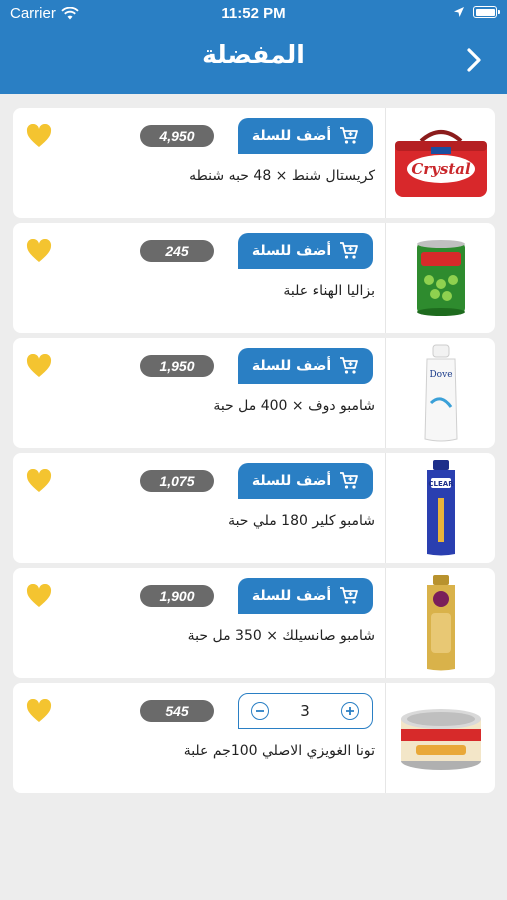 Image resolution: width=507 pixels, height=900 pixels. I want to click on quantity-stepper: 3, so click(305, 711).